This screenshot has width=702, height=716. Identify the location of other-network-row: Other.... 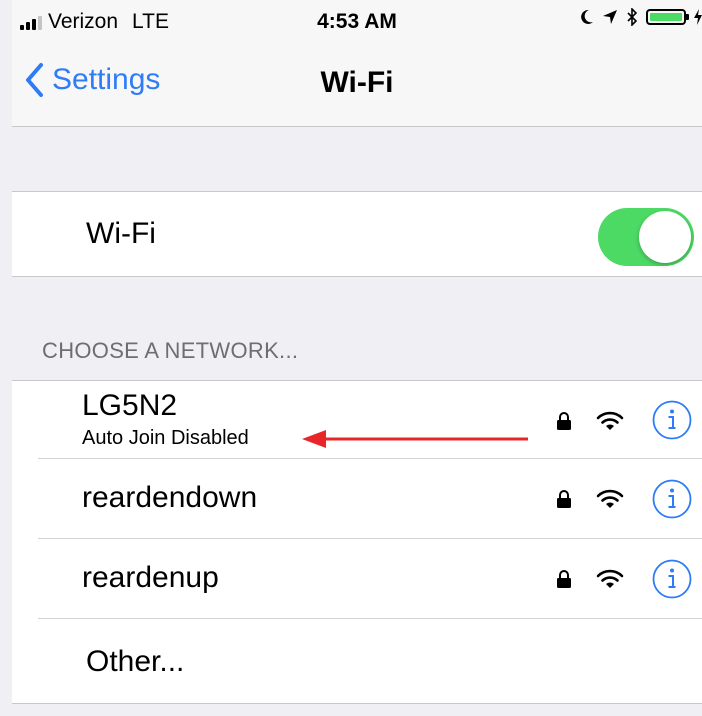
(357, 661).